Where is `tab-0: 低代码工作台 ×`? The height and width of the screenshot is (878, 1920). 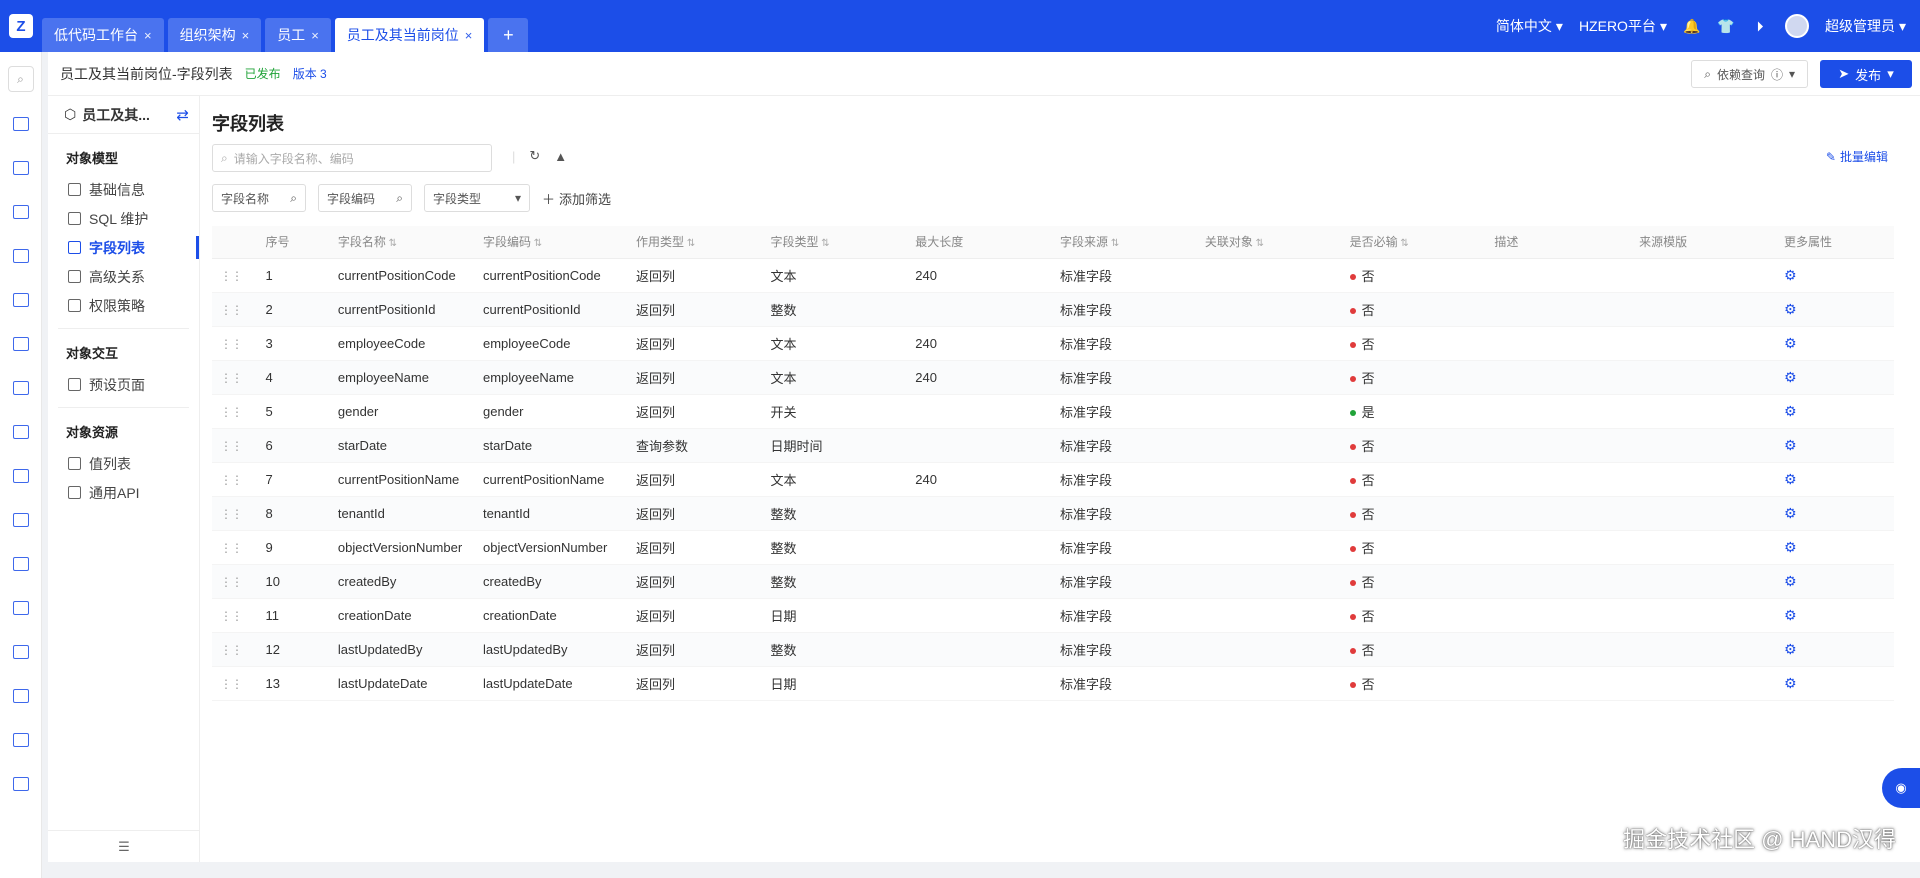 tab-0: 低代码工作台 × is located at coordinates (103, 35).